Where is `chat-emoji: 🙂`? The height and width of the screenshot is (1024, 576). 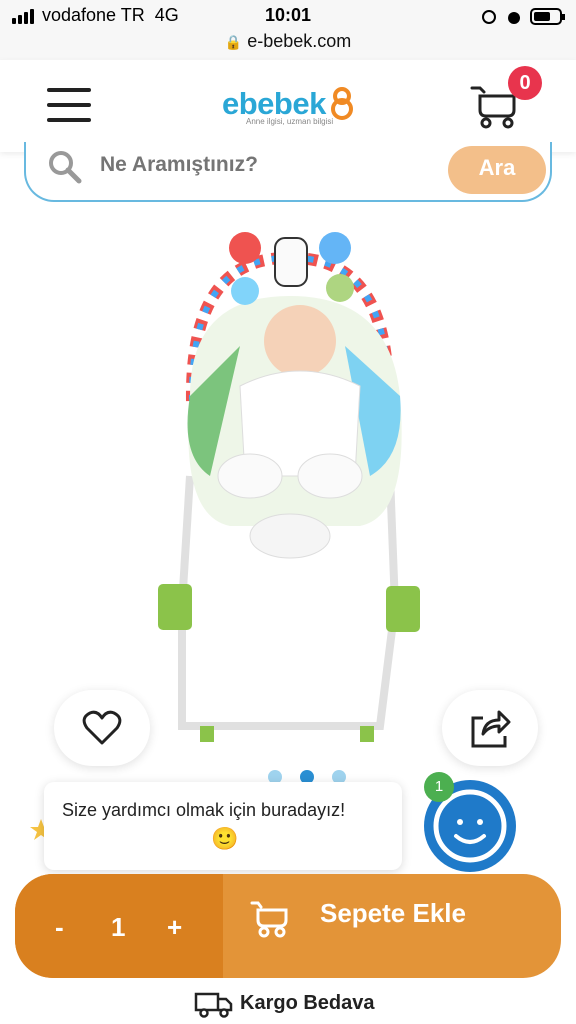
chat-emoji: 🙂 is located at coordinates (225, 838).